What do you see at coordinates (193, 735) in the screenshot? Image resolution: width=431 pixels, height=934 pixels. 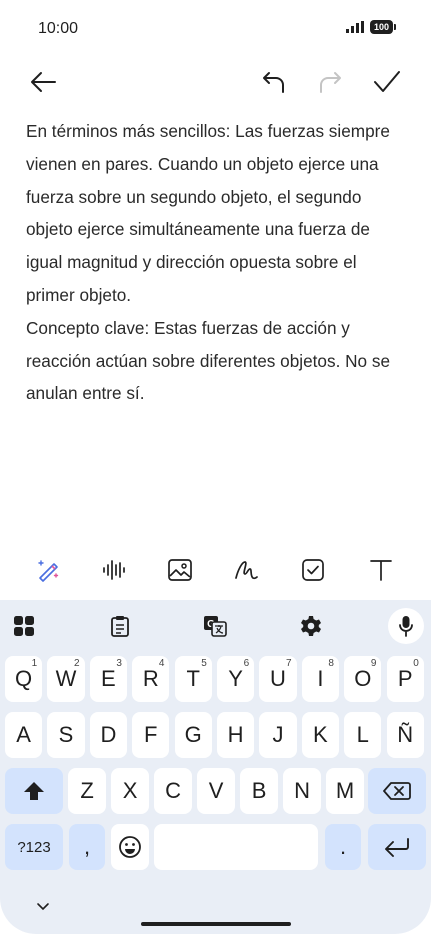 I see `key-g: G` at bounding box center [193, 735].